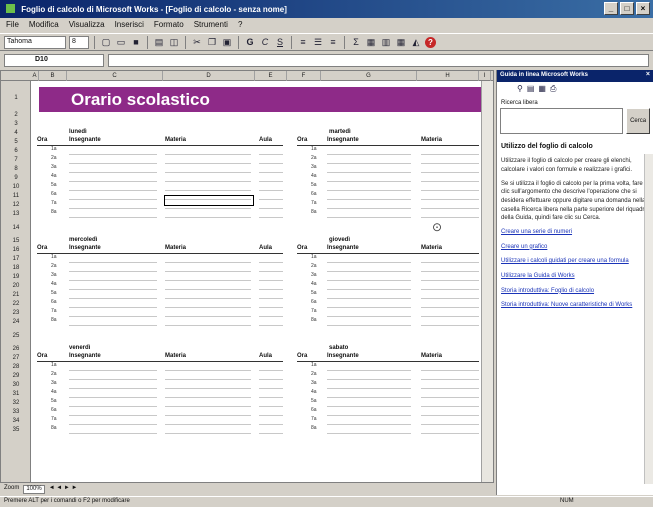  Describe the element at coordinates (638, 121) in the screenshot. I see `search-button: Cerca` at that location.